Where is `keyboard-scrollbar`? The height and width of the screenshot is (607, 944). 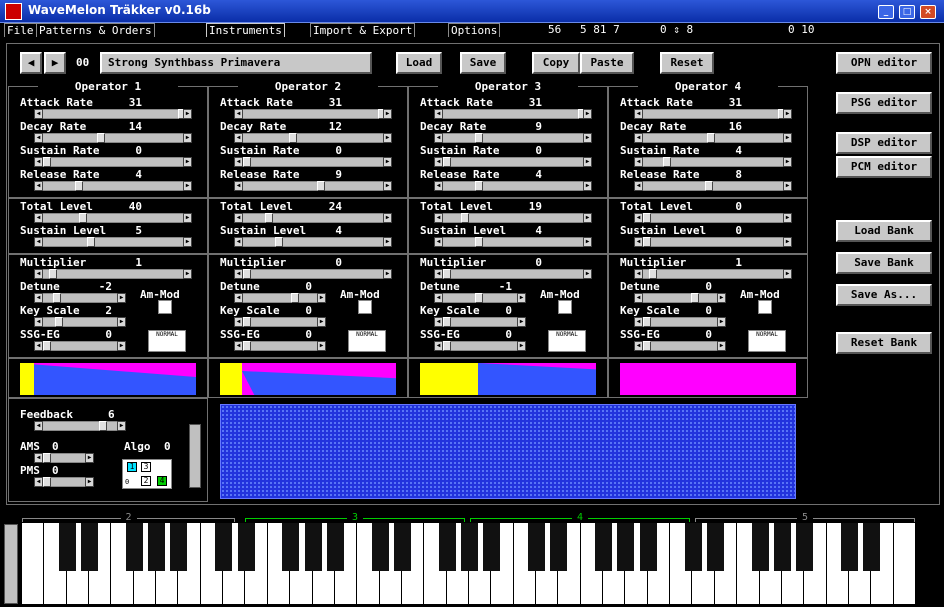 keyboard-scrollbar is located at coordinates (11, 564).